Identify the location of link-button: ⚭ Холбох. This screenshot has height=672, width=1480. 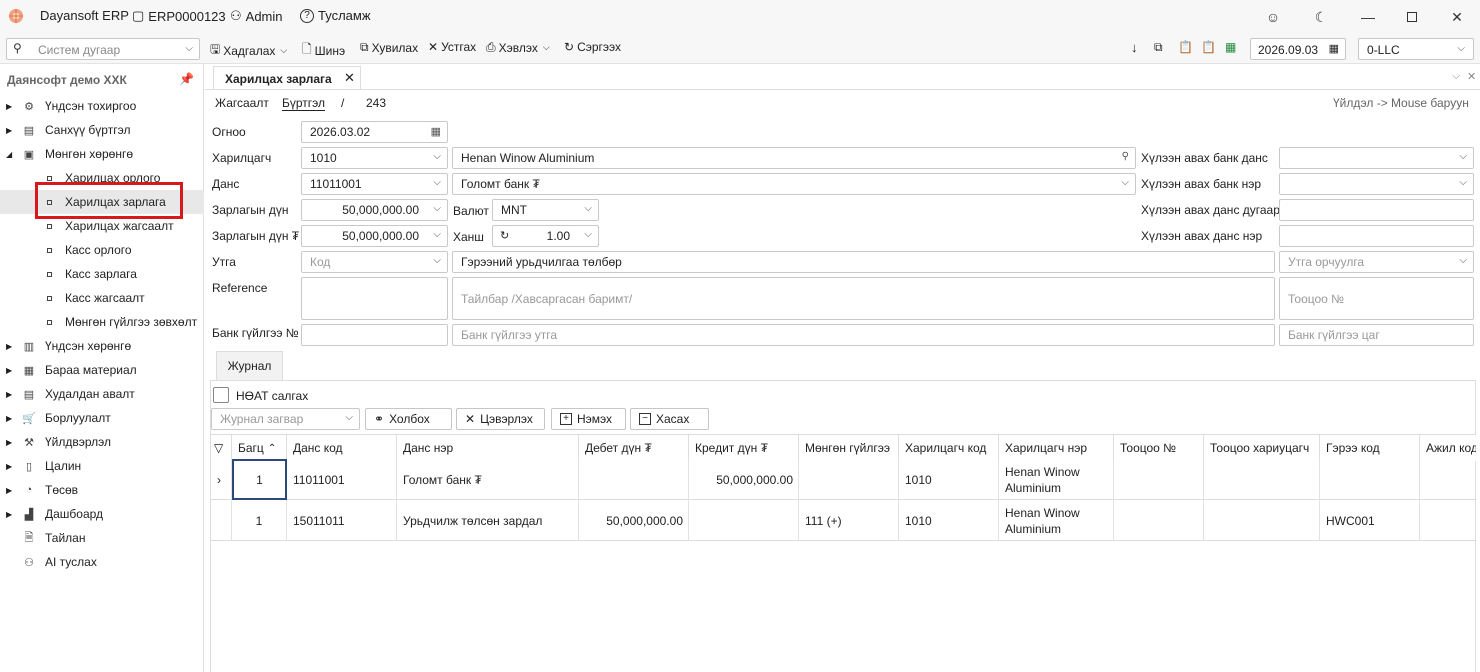
(408, 419).